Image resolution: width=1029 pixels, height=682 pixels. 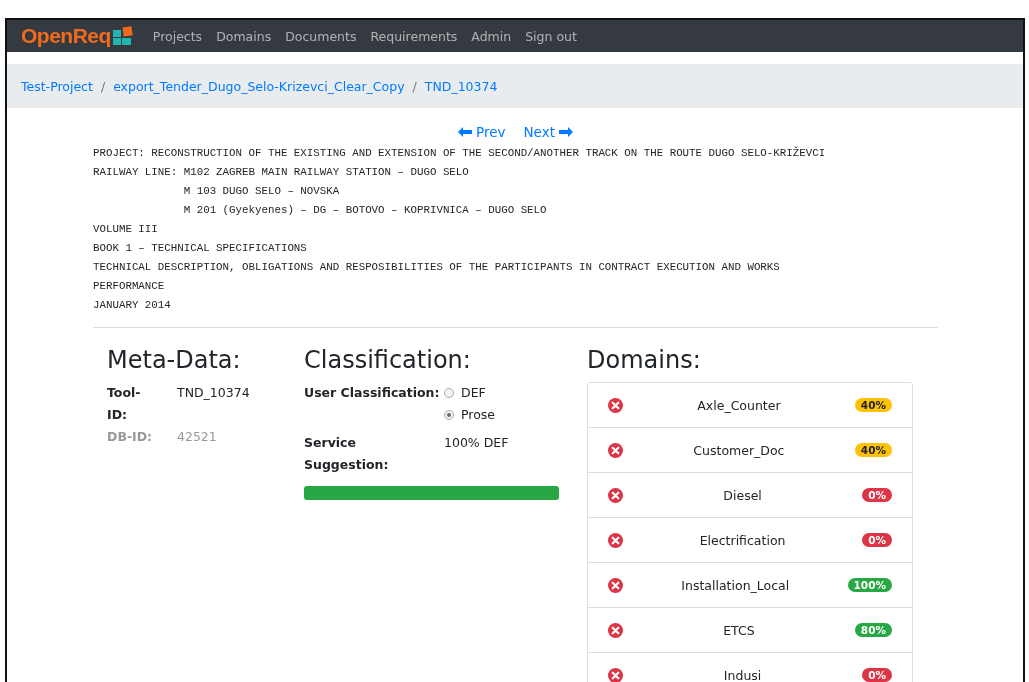 What do you see at coordinates (742, 674) in the screenshot?
I see `domain-name: Indusi` at bounding box center [742, 674].